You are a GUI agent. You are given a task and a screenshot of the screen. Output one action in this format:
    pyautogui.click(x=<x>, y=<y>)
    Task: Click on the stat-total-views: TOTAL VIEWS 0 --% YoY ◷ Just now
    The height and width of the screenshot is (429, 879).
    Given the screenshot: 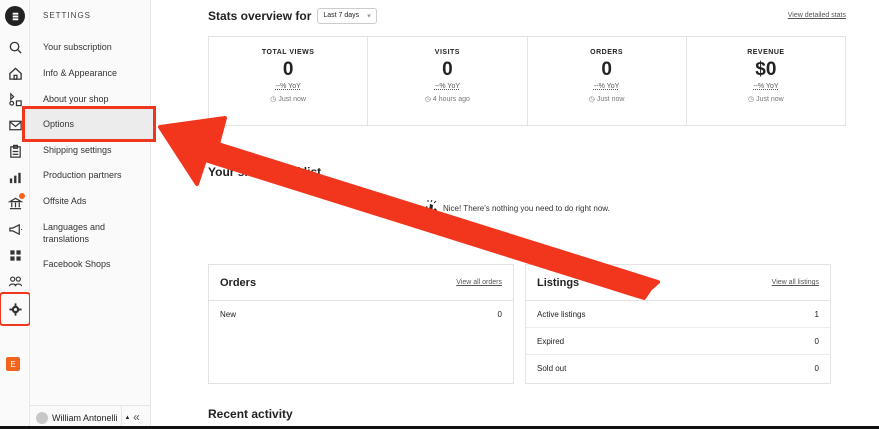 What is the action you would take?
    pyautogui.click(x=289, y=81)
    